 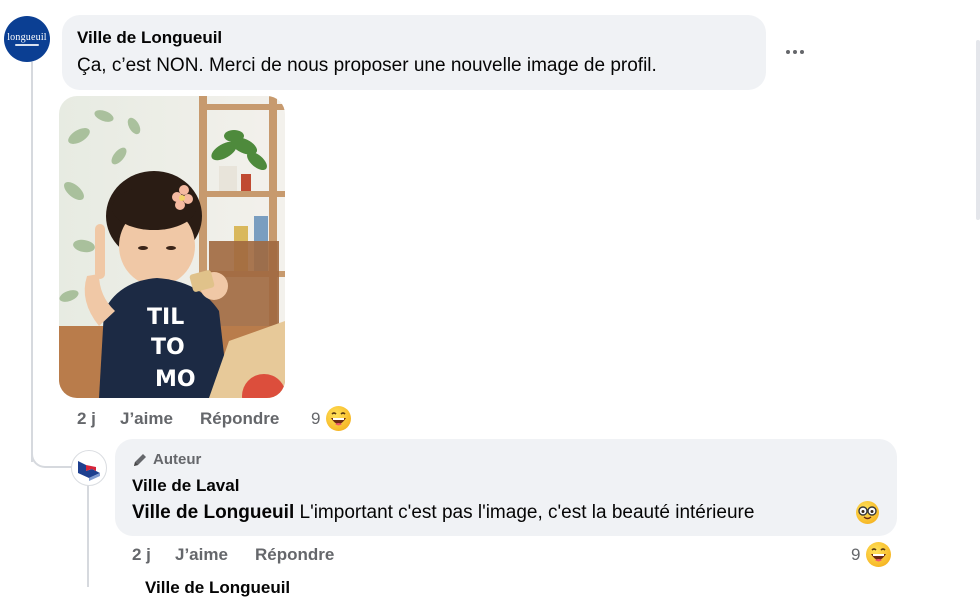 What do you see at coordinates (86, 419) in the screenshot?
I see `comment-time: 2 j` at bounding box center [86, 419].